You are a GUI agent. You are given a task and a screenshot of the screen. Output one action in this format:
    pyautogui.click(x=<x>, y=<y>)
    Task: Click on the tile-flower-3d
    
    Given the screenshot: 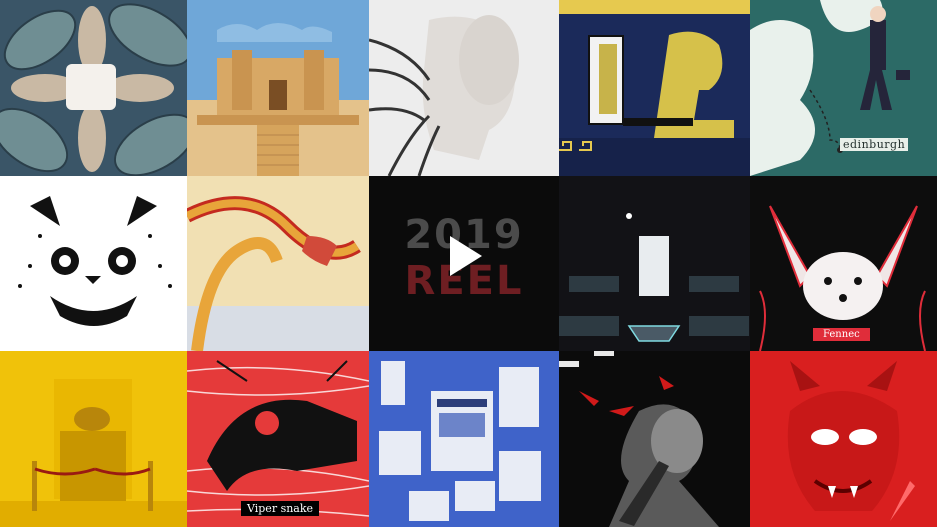 What is the action you would take?
    pyautogui.click(x=93, y=88)
    